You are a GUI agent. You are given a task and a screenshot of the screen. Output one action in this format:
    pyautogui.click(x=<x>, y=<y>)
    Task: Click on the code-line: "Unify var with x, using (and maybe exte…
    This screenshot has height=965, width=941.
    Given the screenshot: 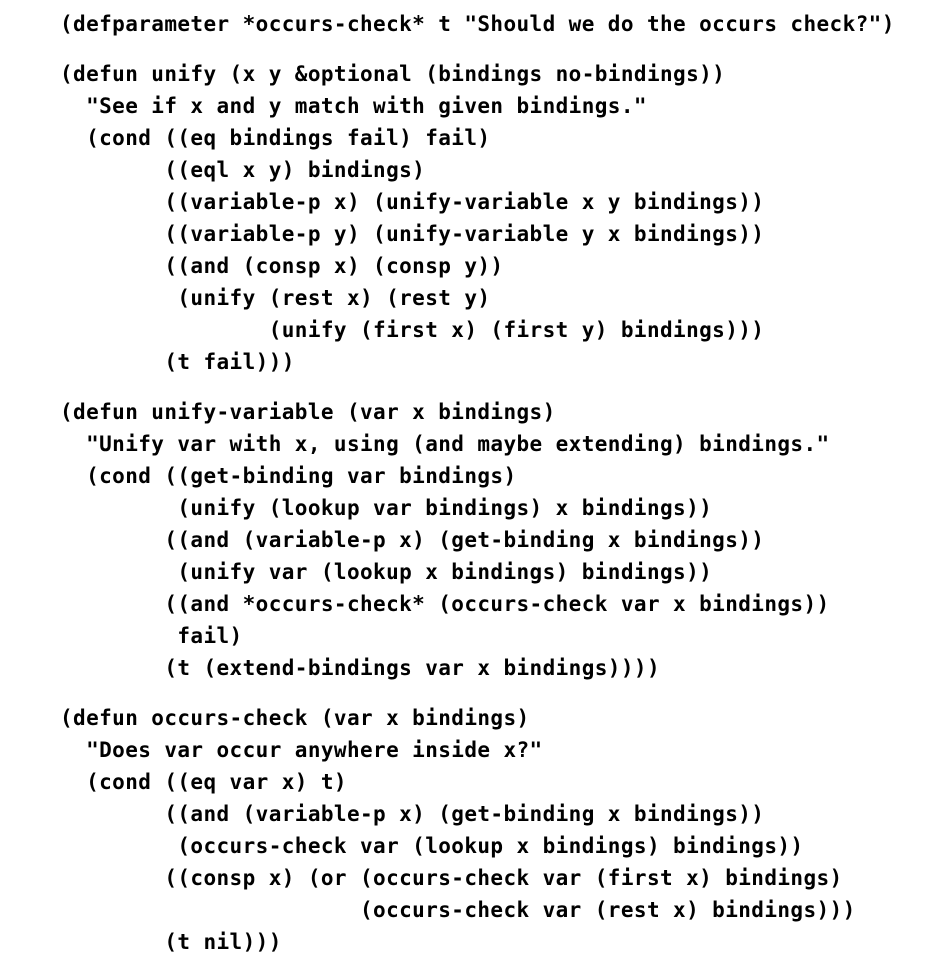 What is the action you would take?
    pyautogui.click(x=445, y=444)
    